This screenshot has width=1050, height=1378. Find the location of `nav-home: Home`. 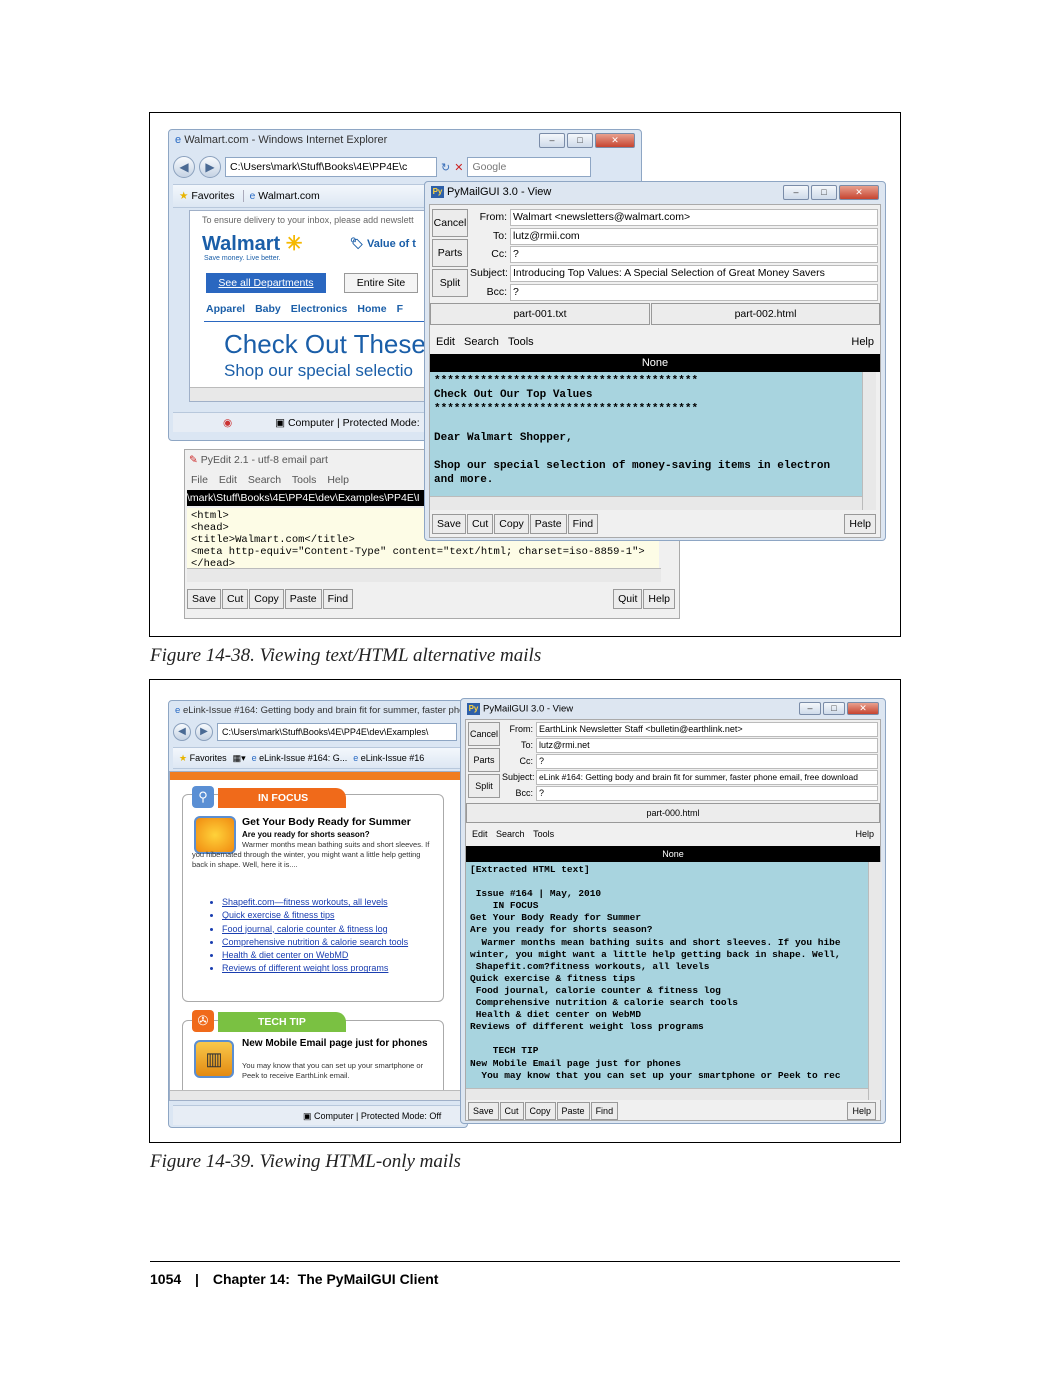

nav-home: Home is located at coordinates (371, 309).